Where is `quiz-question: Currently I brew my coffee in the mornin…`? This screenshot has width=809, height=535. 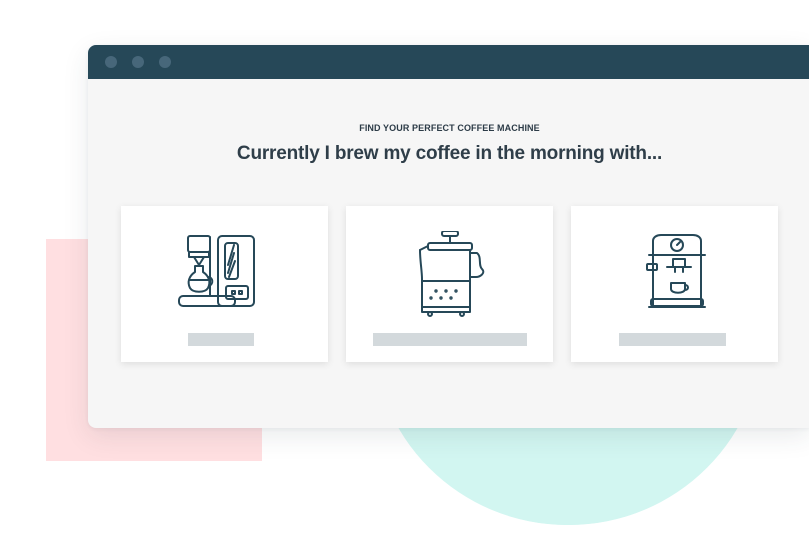
quiz-question: Currently I brew my coffee in the mornin… is located at coordinates (449, 153).